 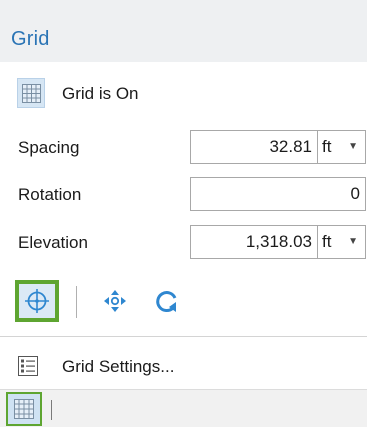 I want to click on settings-list-icon, so click(x=28, y=366).